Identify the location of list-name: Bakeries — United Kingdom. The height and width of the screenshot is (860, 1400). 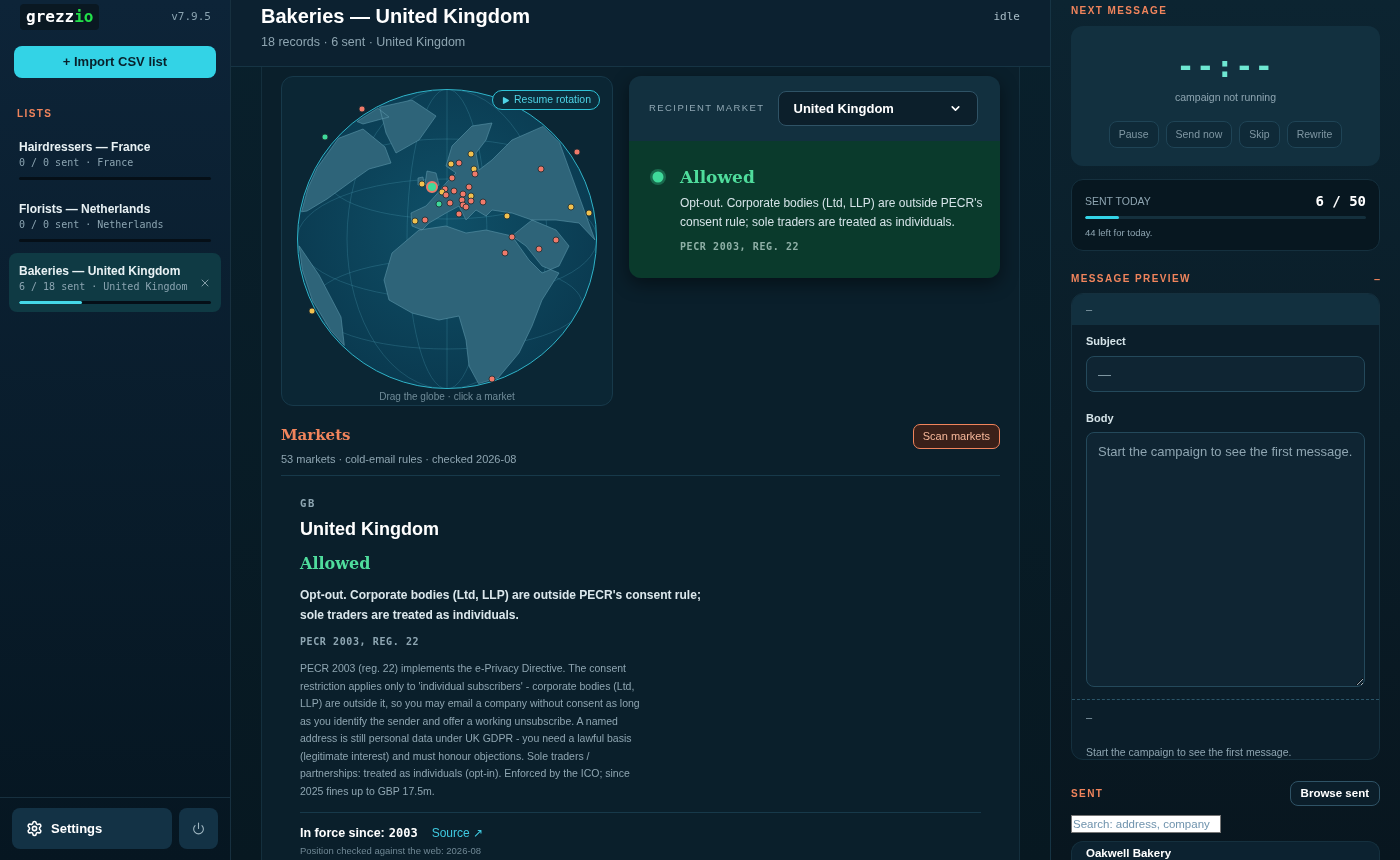
(100, 271).